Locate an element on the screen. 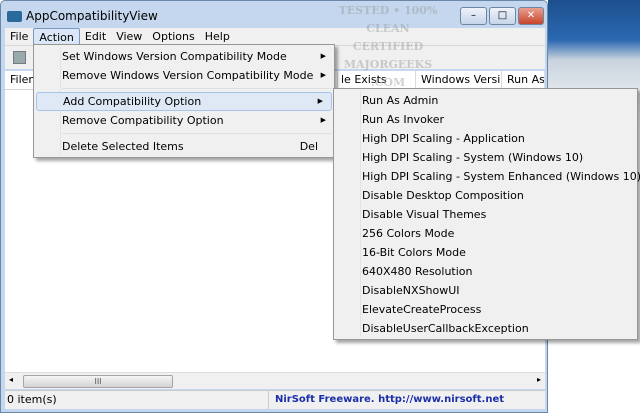 The width and height of the screenshot is (640, 415). scroll-left-icon: ◂ is located at coordinates (11, 379).